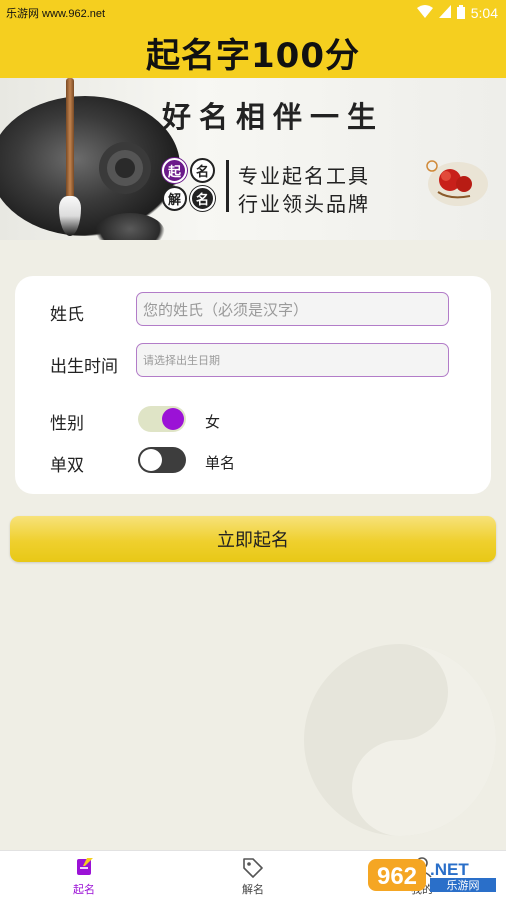 The image size is (506, 900). I want to click on ink-stone-round-image, so click(125, 168).